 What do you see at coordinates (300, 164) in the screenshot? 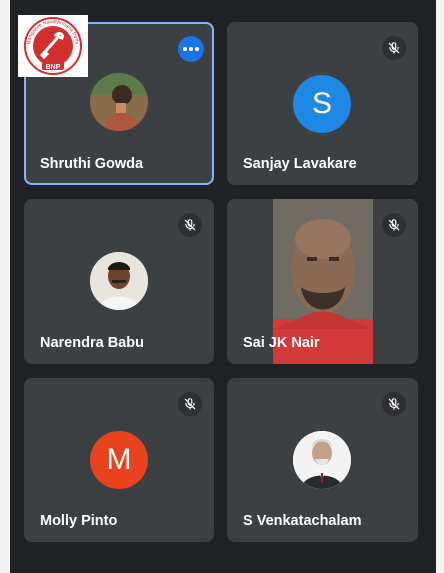
I see `participant-name: Sanjay Lavakare` at bounding box center [300, 164].